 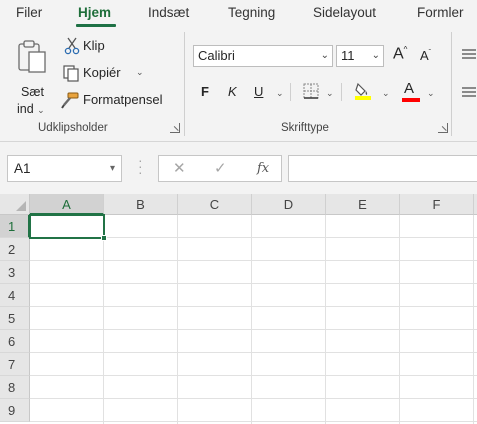 What do you see at coordinates (31, 109) in the screenshot?
I see `paste-label-2: ind ⌄` at bounding box center [31, 109].